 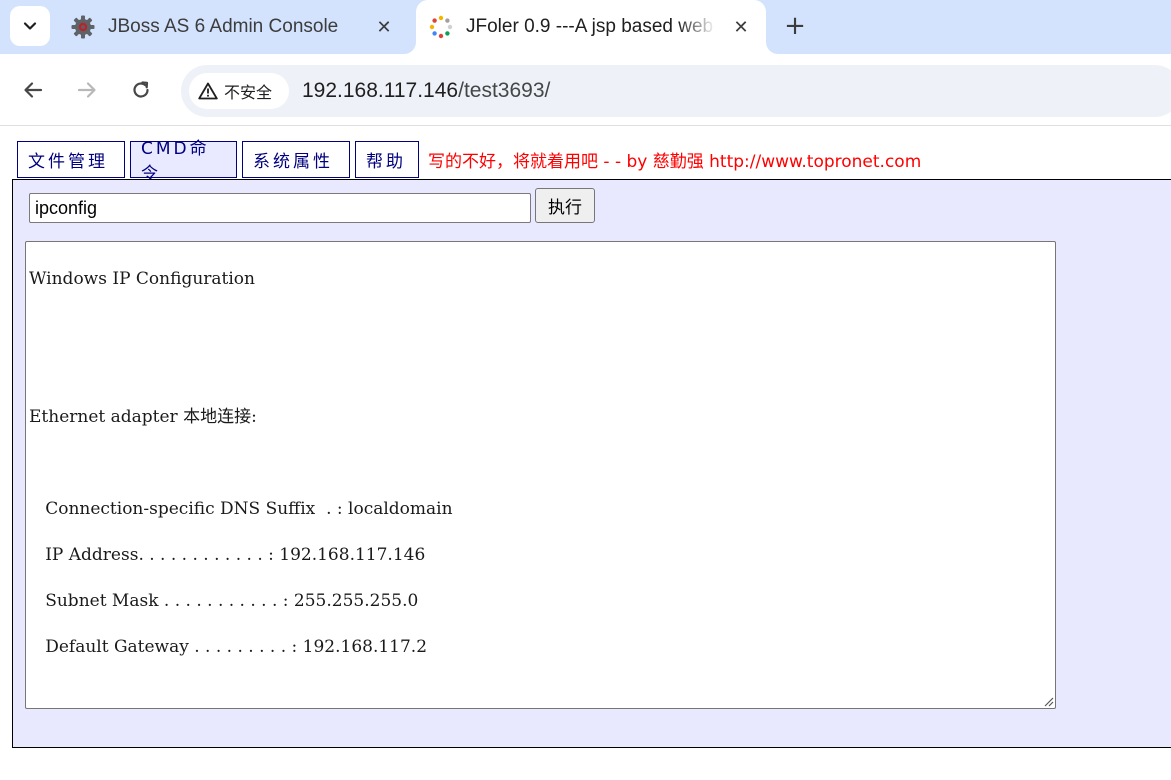 I want to click on system-properties-button: 系统属性, so click(x=296, y=159).